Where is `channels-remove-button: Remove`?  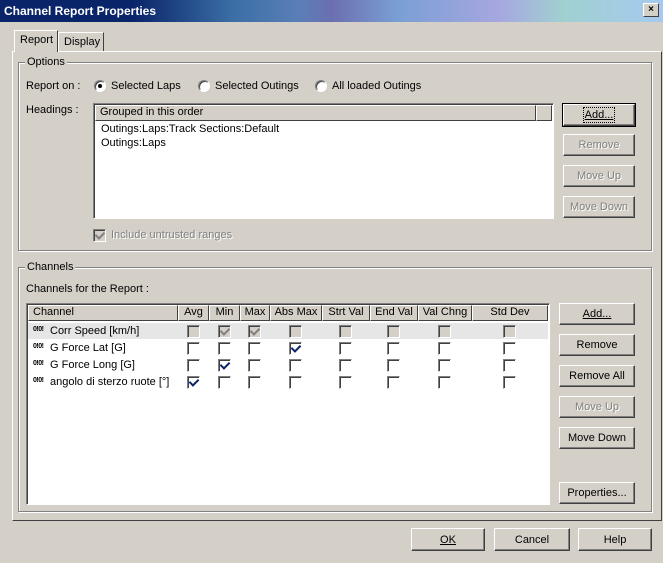
channels-remove-button: Remove is located at coordinates (597, 345).